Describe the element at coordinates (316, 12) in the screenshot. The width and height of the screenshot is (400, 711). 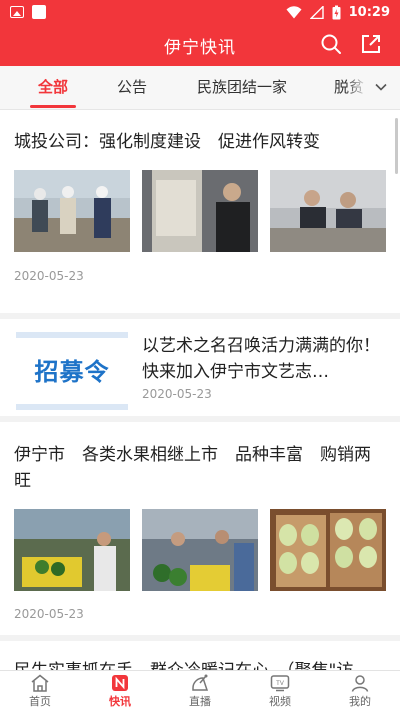
I see `signal-icon` at that location.